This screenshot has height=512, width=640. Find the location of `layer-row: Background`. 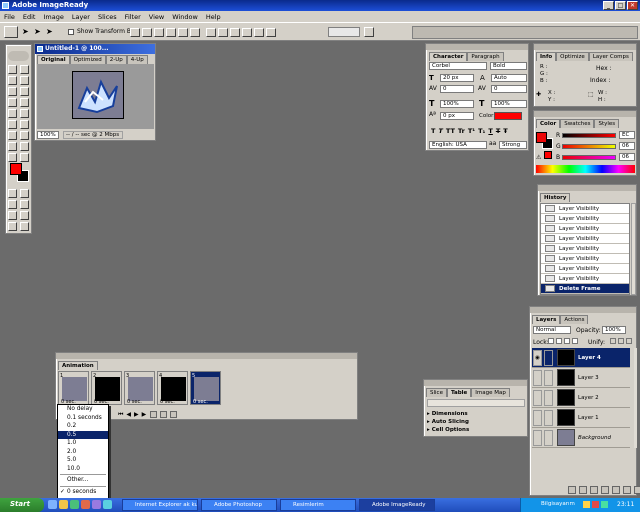

layer-row: Background is located at coordinates (581, 438).